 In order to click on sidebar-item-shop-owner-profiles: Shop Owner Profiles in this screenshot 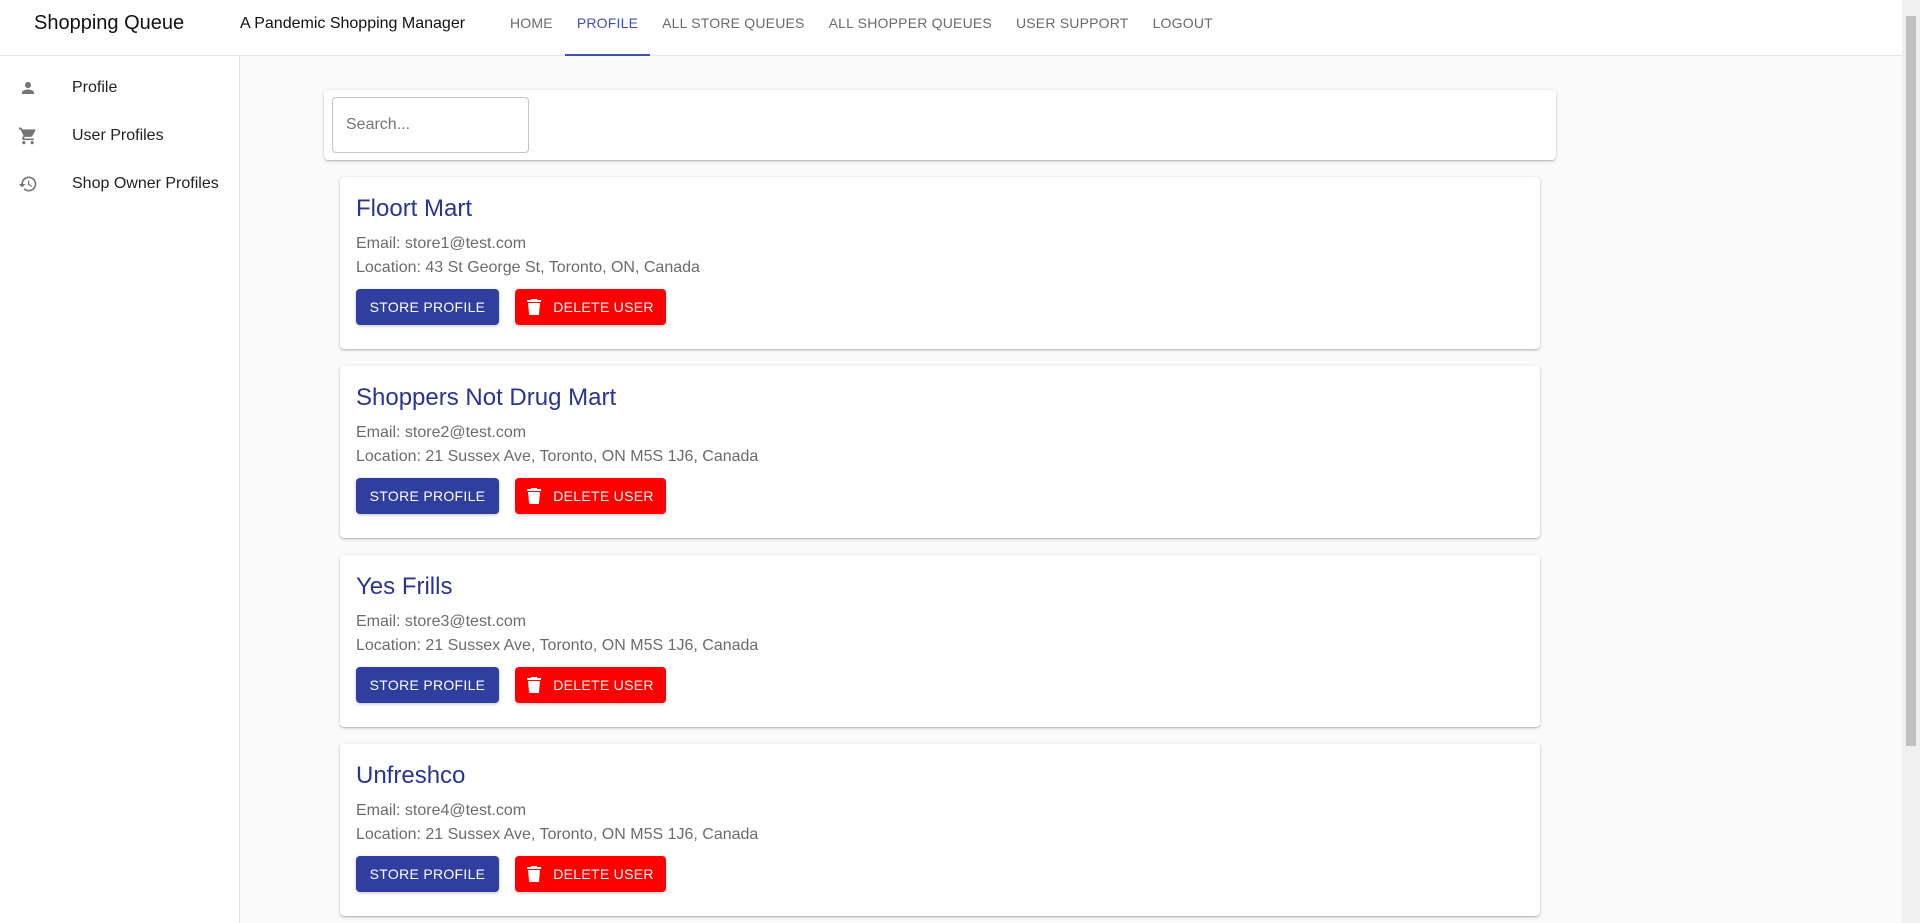, I will do `click(119, 184)`.